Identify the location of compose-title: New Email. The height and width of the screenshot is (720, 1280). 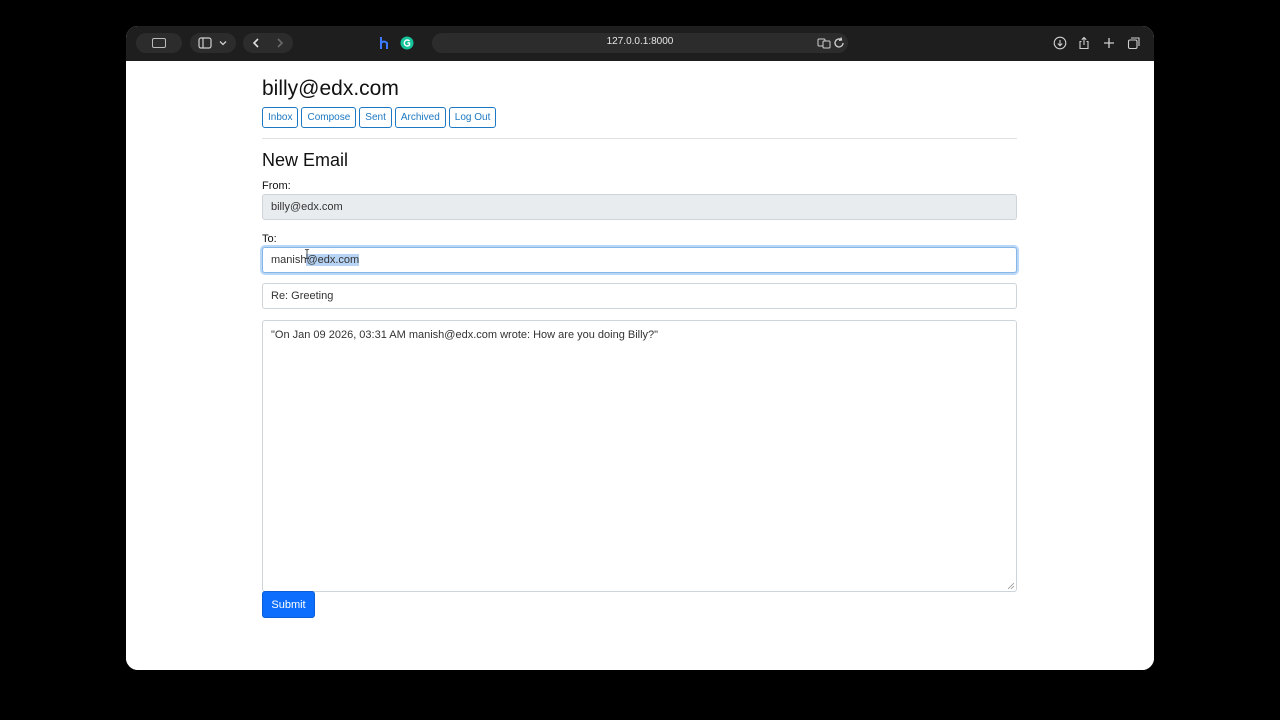
(305, 160).